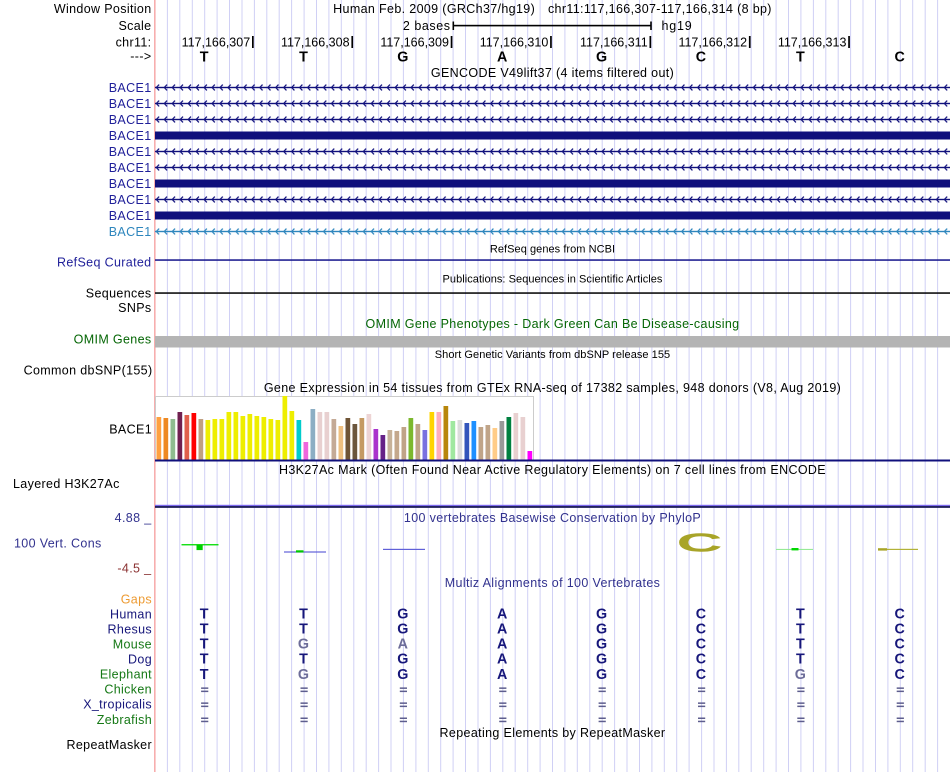  I want to click on svg-text: OMIM Genes, so click(113, 340).